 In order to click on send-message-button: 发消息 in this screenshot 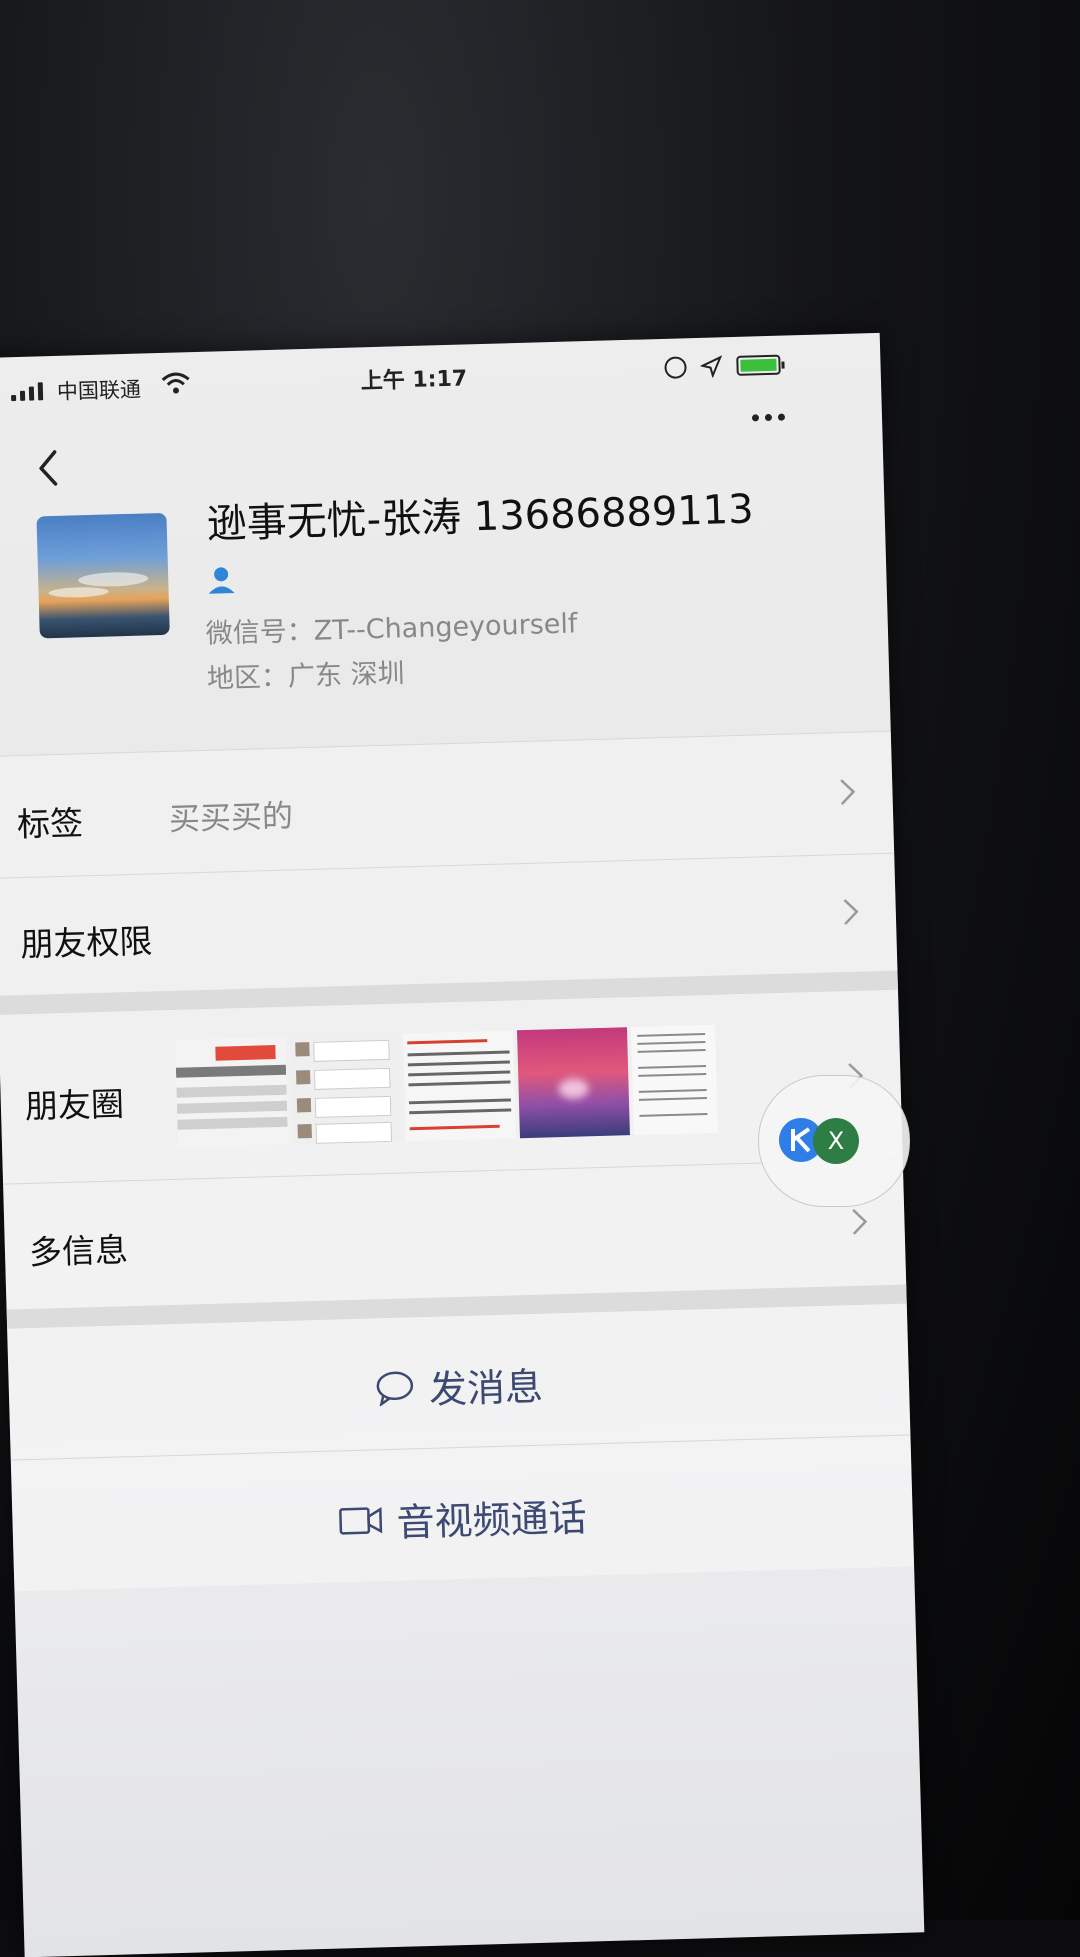, I will do `click(459, 1381)`.